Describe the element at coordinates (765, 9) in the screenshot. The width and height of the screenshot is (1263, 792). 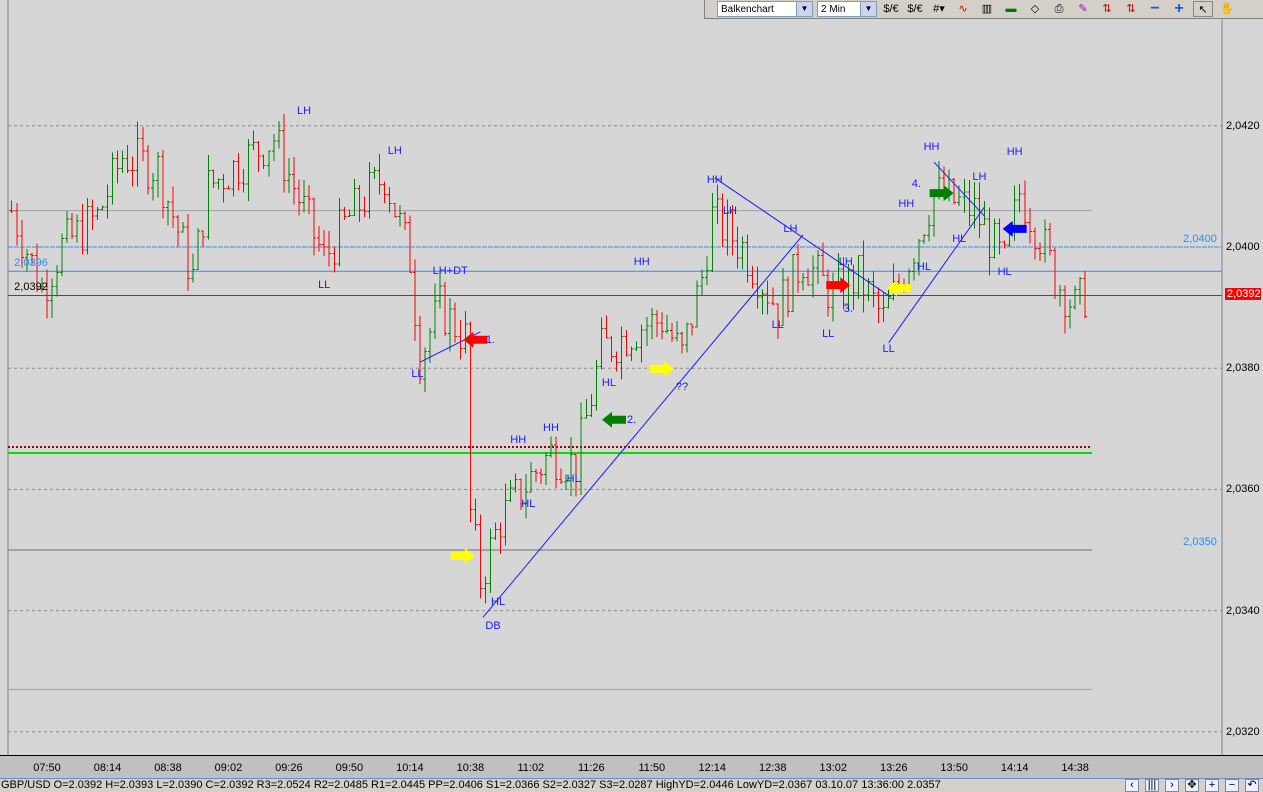
I see `chart-type-select: Balkenchart ▼` at that location.